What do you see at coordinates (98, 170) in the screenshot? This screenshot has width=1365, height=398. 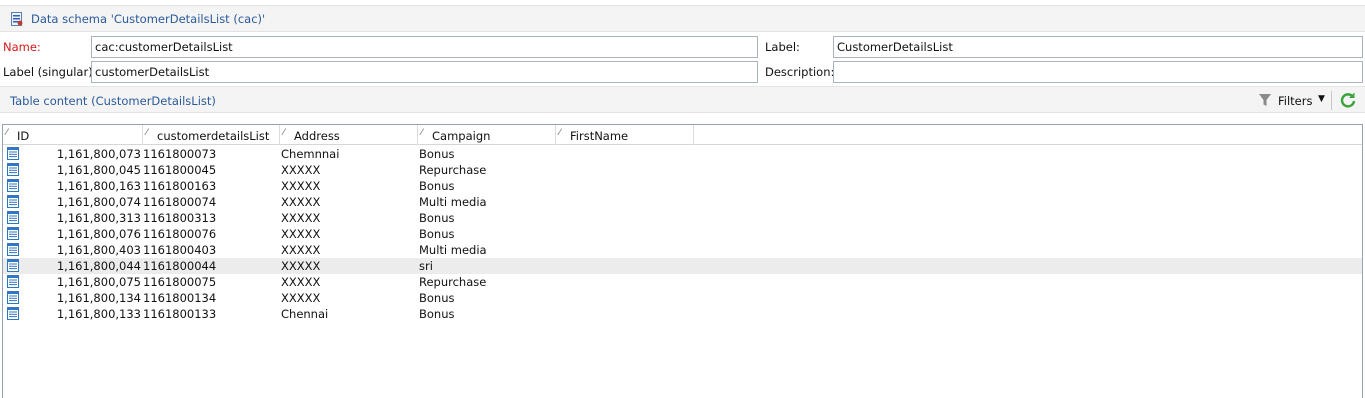 I see `cell-id: 1,161,800,045` at bounding box center [98, 170].